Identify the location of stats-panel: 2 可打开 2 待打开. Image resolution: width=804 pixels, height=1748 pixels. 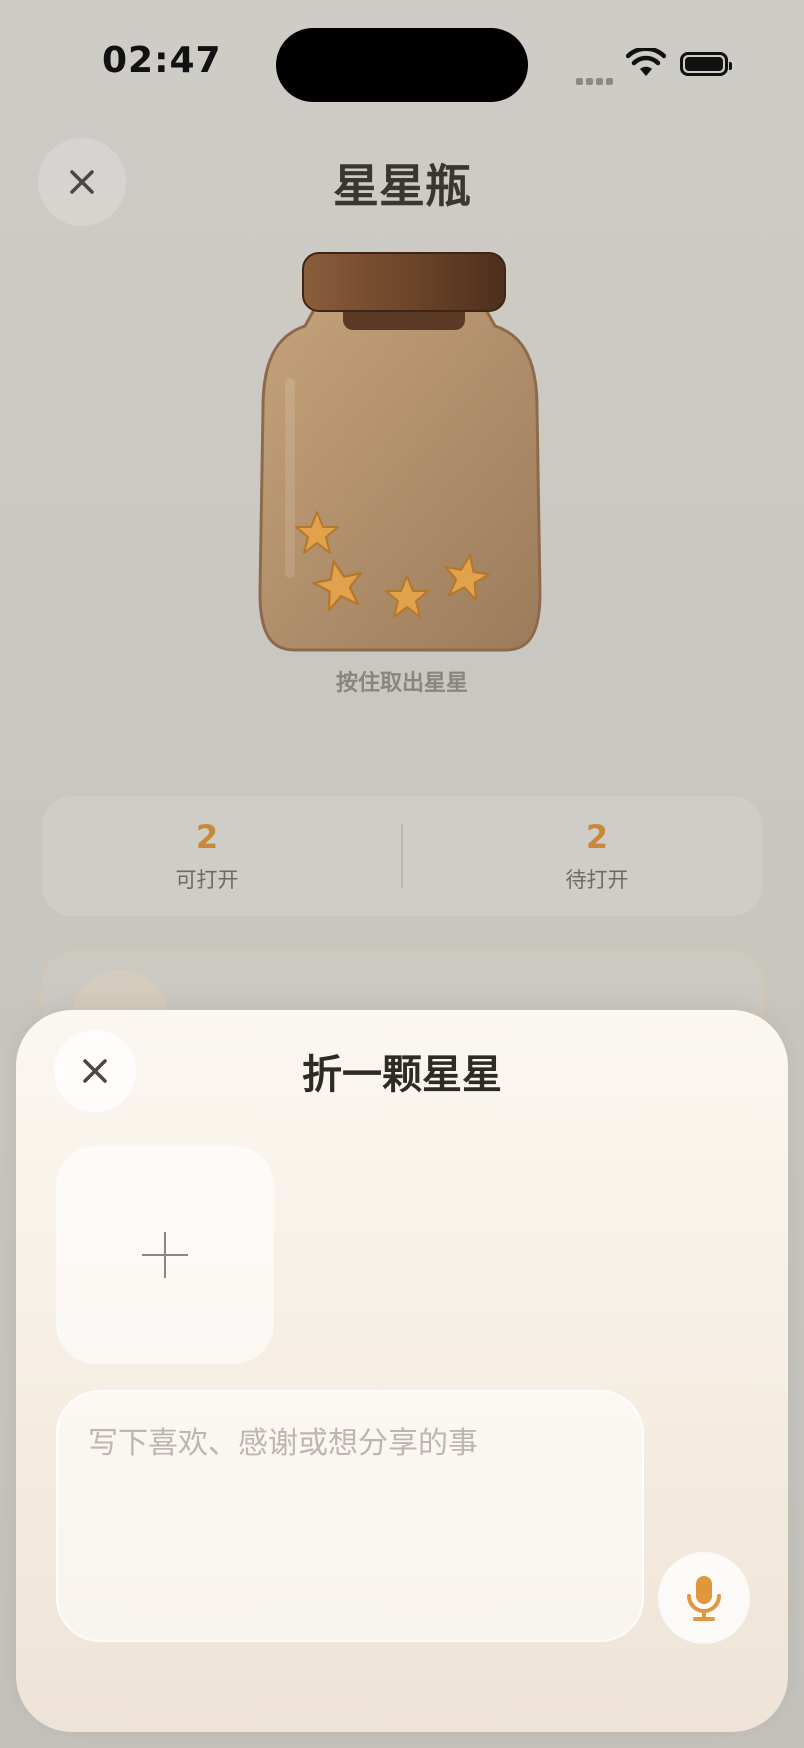
(402, 856).